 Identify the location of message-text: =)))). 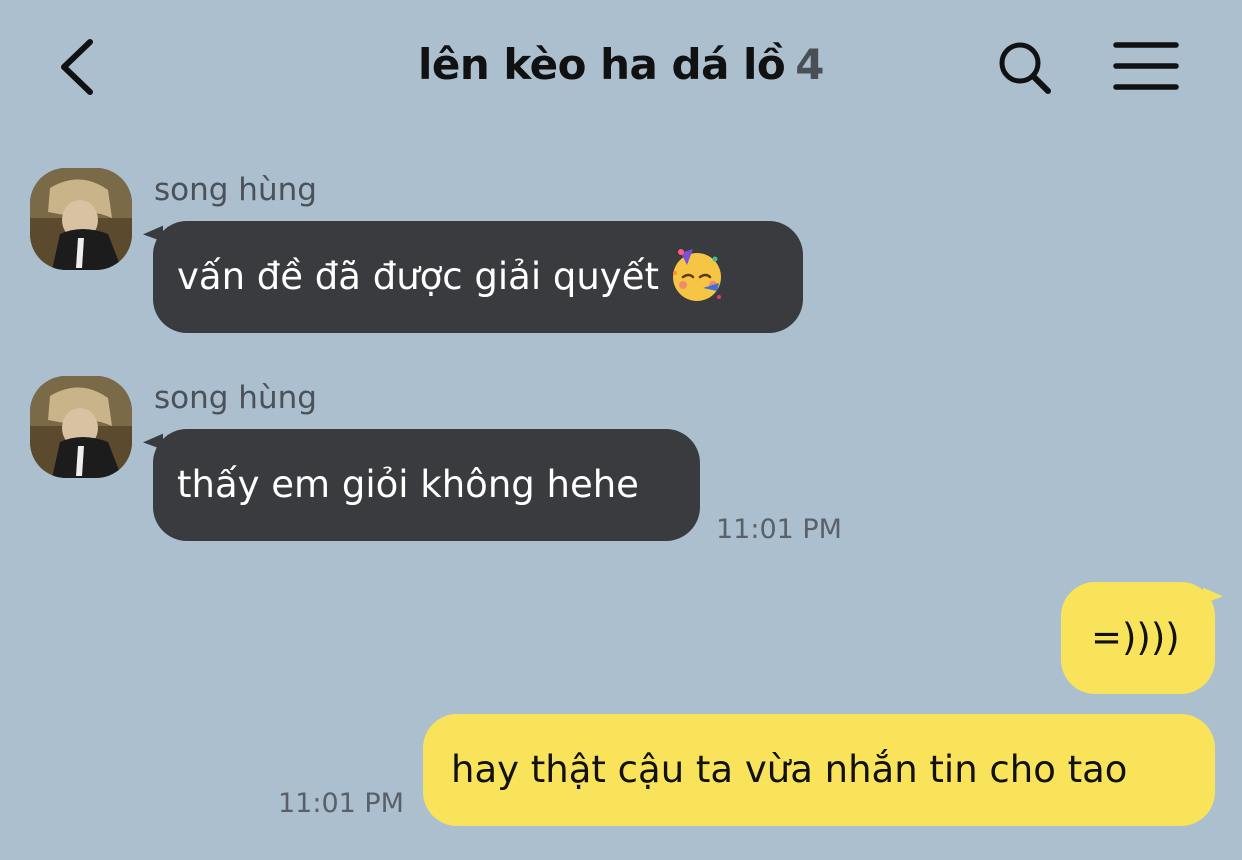
(1135, 637).